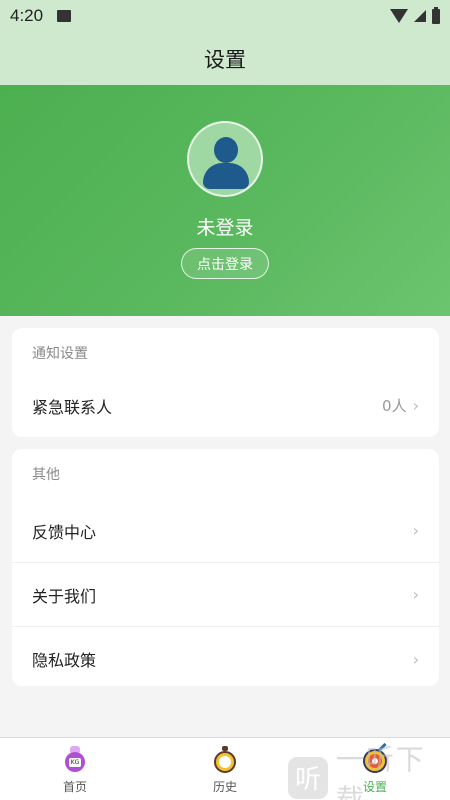 This screenshot has width=450, height=800. What do you see at coordinates (74, 787) in the screenshot?
I see `nav-label-home: 首页` at bounding box center [74, 787].